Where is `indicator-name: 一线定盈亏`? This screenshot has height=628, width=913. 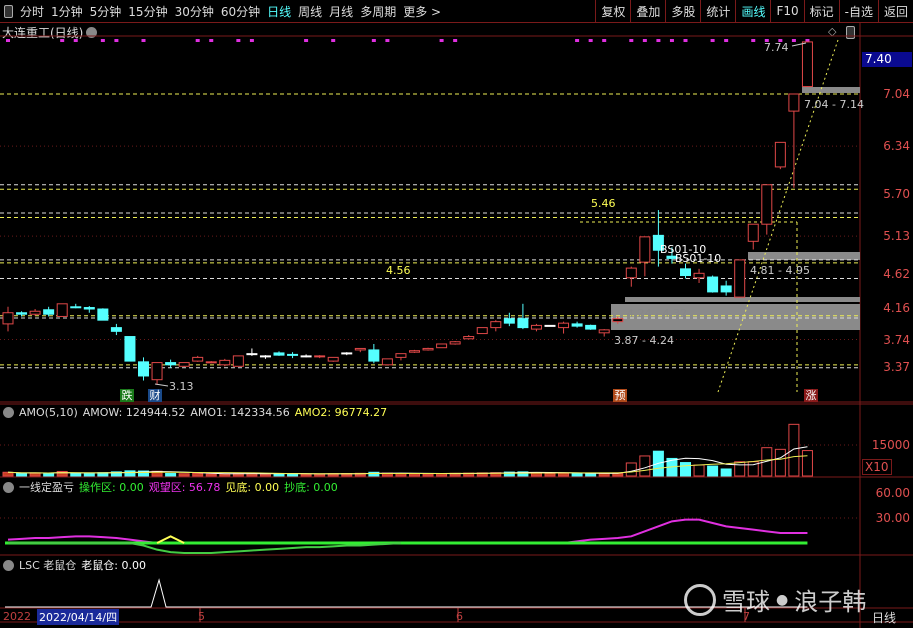
indicator-name: 一线定盈亏 is located at coordinates (46, 487).